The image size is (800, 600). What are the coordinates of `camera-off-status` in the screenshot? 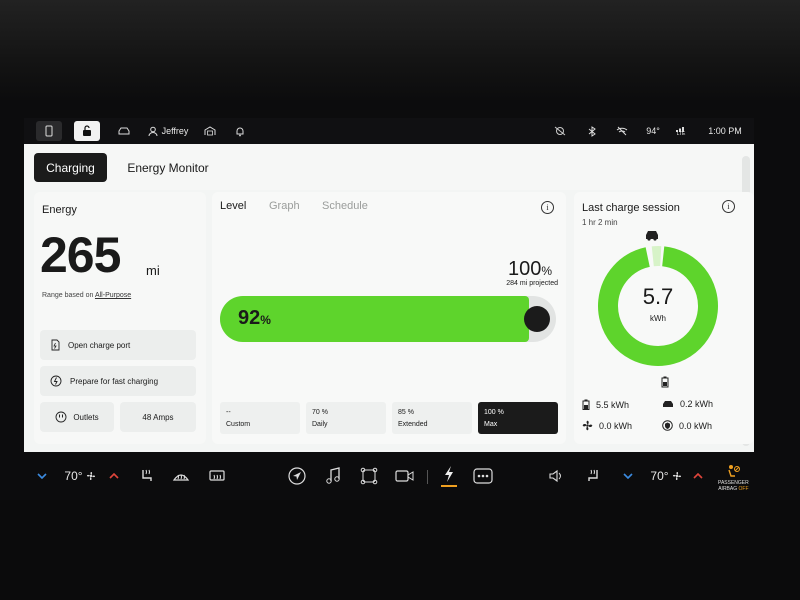 It's located at (560, 131).